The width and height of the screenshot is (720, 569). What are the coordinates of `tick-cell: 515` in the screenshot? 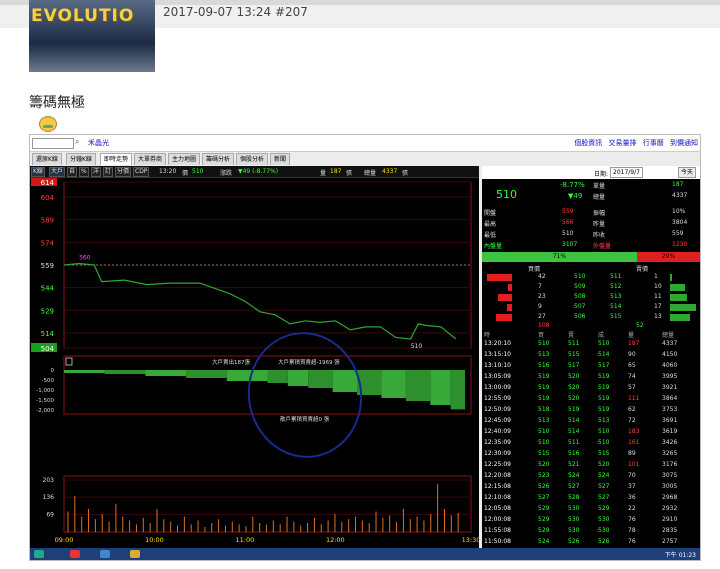 It's located at (604, 453).